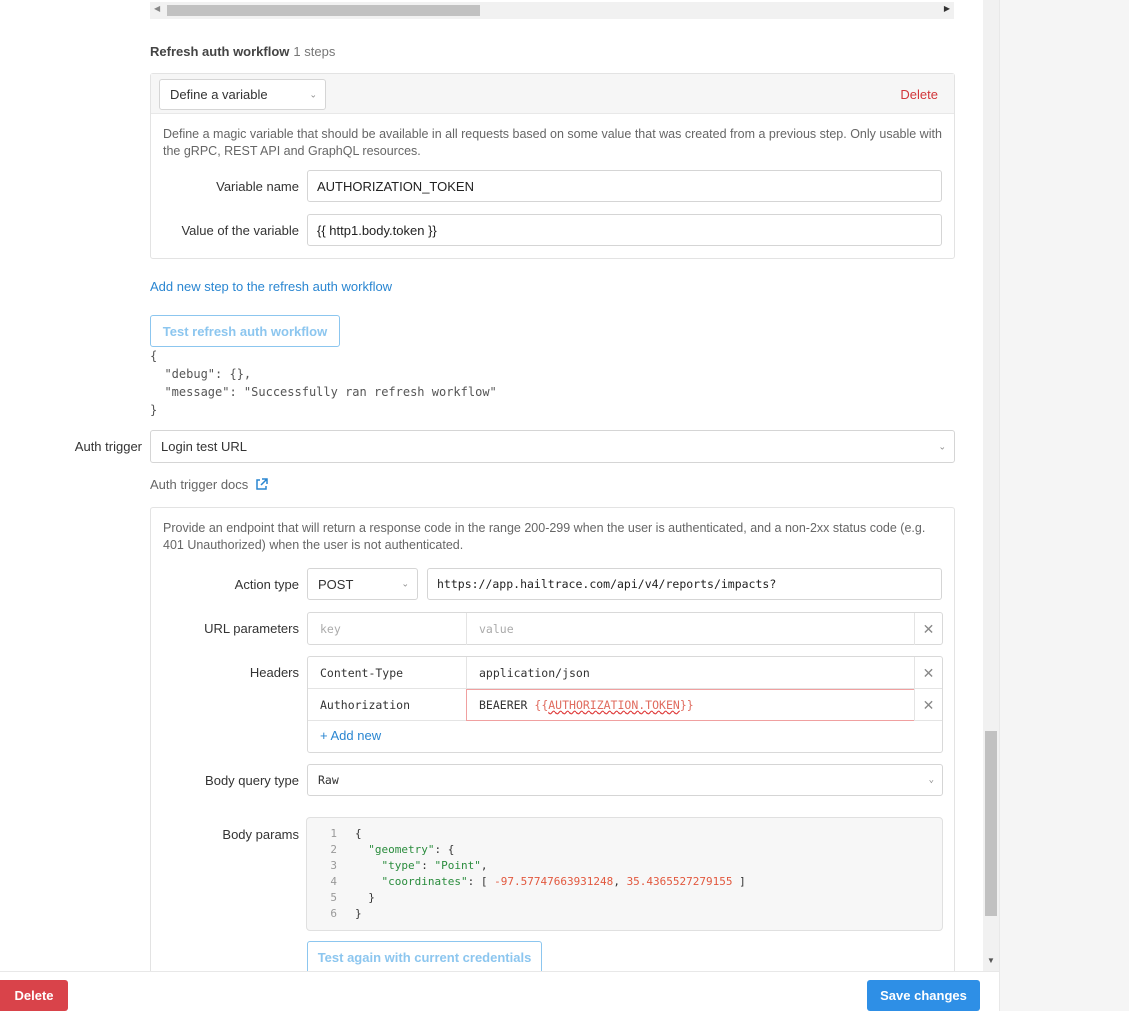 The width and height of the screenshot is (1129, 1011). Describe the element at coordinates (1064, 505) in the screenshot. I see `right-side-panel` at that location.